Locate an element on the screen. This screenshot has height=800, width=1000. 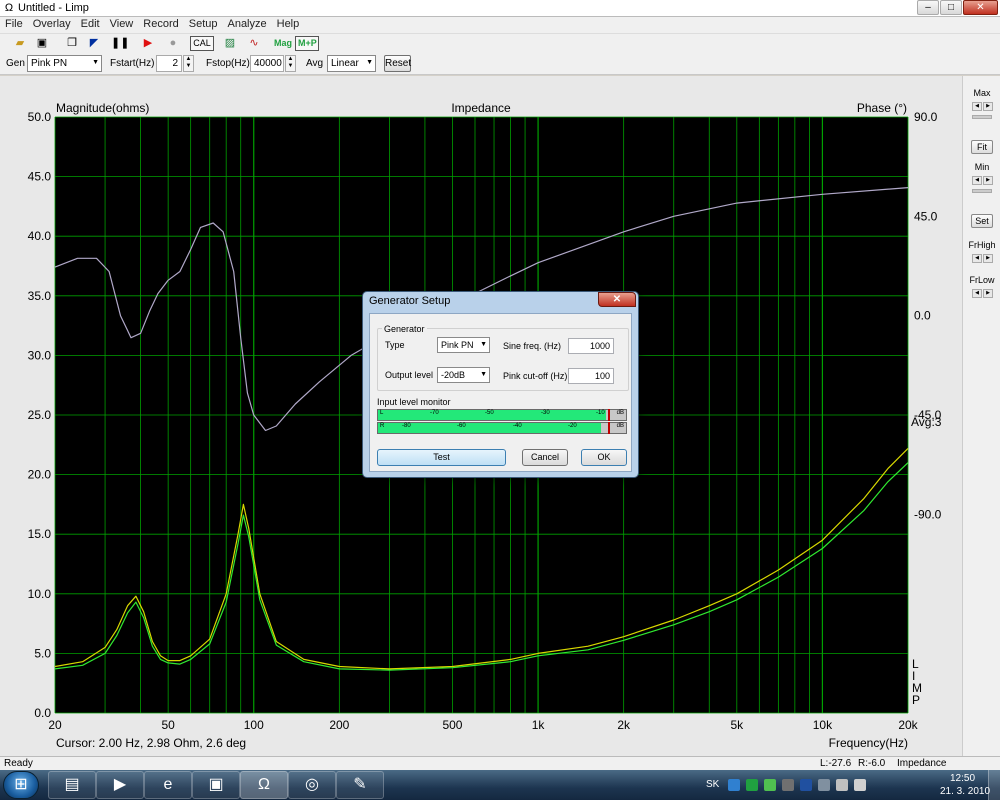
menu-file: File is located at coordinates (14, 23).